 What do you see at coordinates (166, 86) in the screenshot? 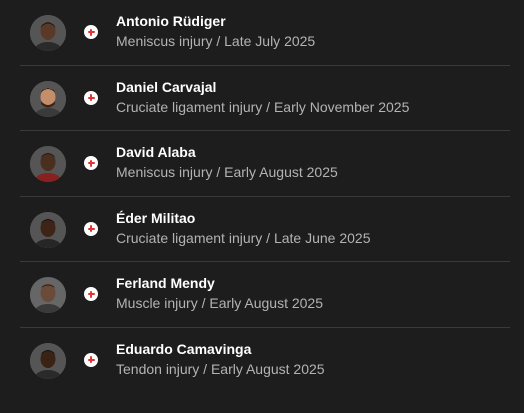
I see `player-name: Daniel Carvajal` at bounding box center [166, 86].